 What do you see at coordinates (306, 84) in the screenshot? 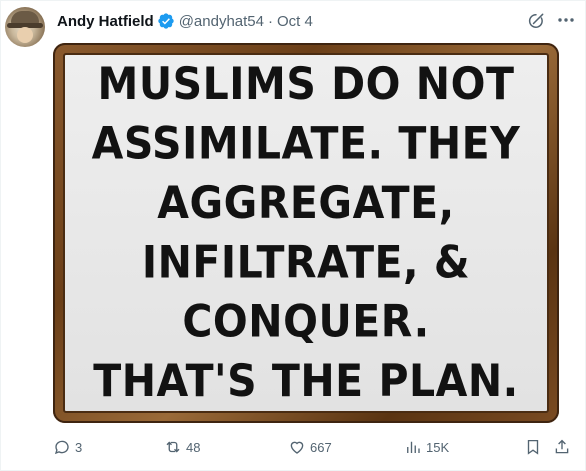
I see `sign-line: MUSLIMS DO NOT` at bounding box center [306, 84].